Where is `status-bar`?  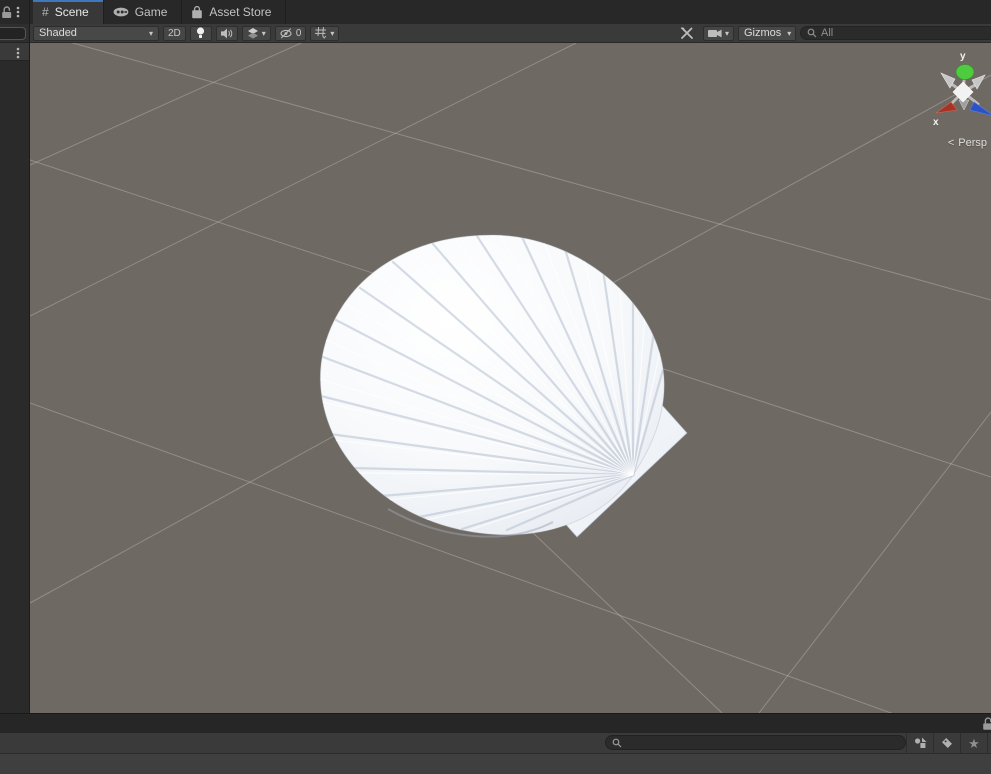 status-bar is located at coordinates (495, 763).